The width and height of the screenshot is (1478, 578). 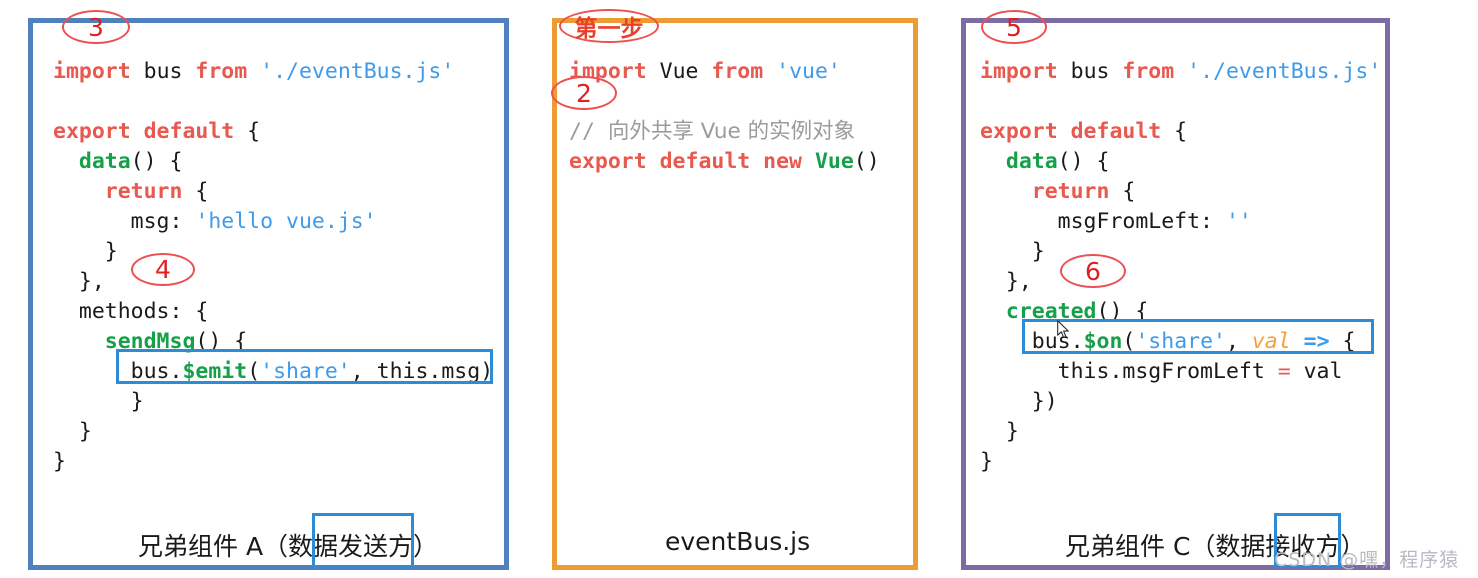 I want to click on code-line-highlighted: bus.$on('share', val => {, so click(x=1168, y=341).